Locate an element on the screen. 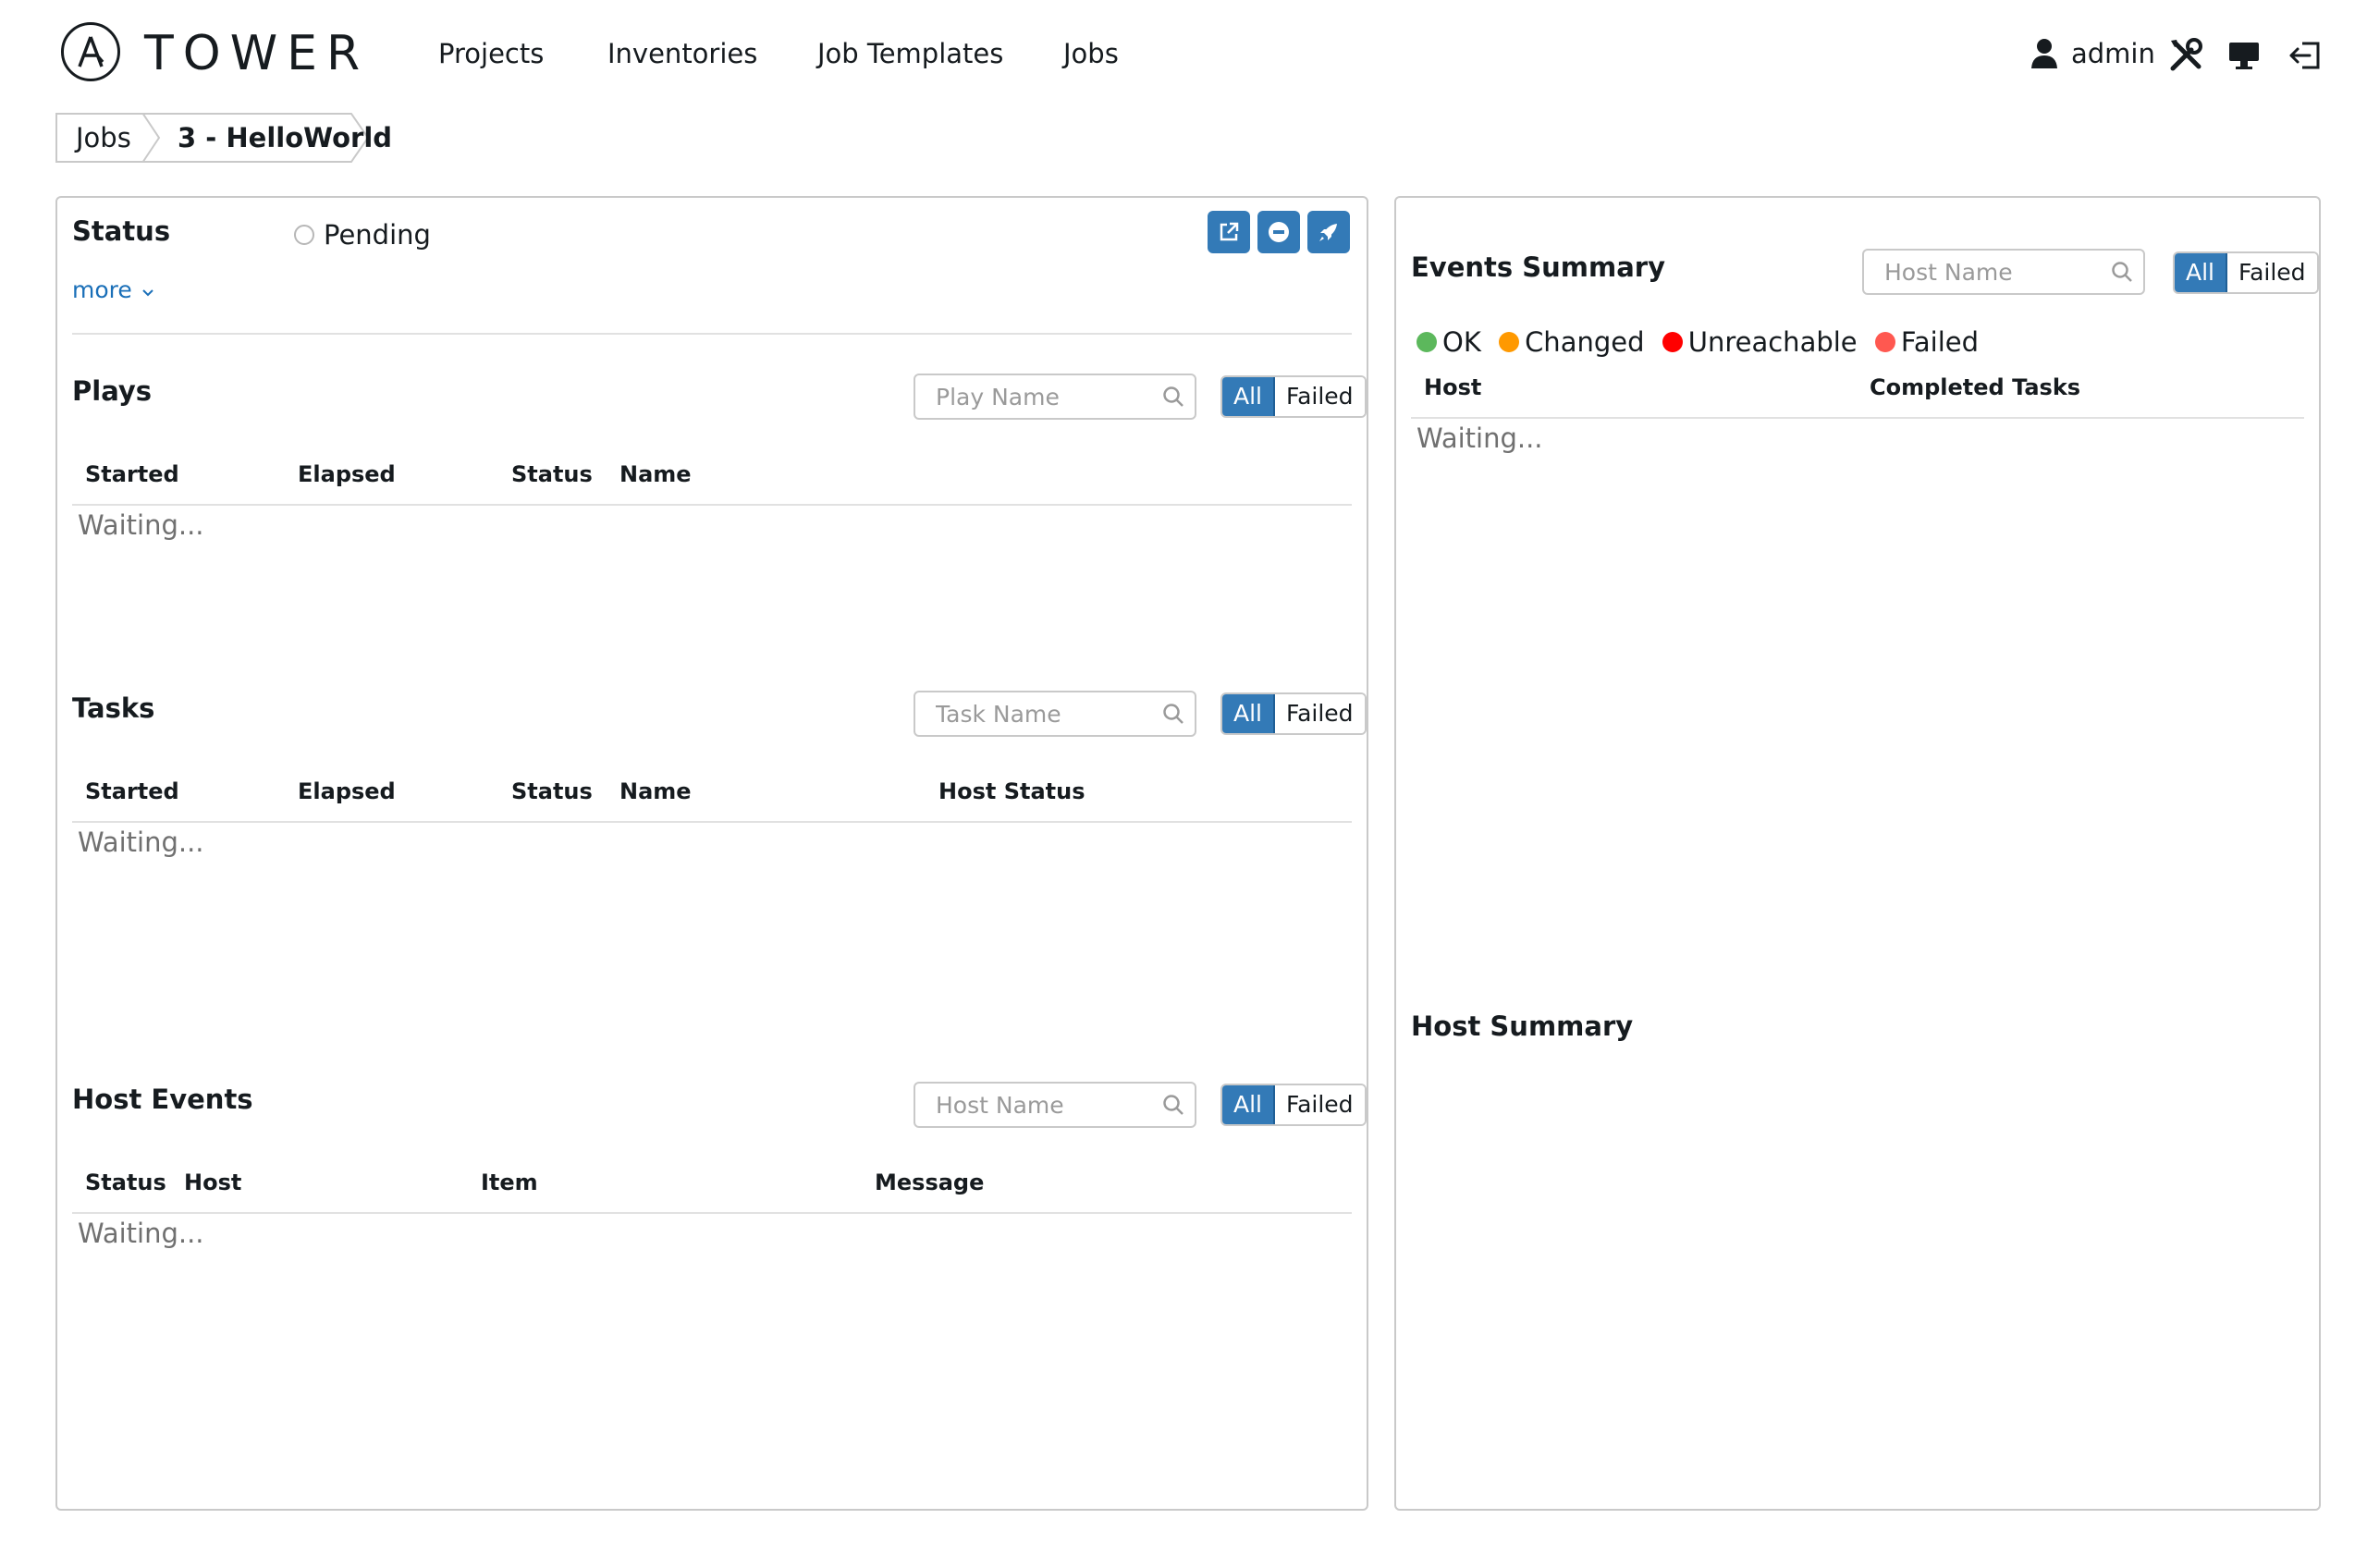  events-host-search is located at coordinates (2003, 272).